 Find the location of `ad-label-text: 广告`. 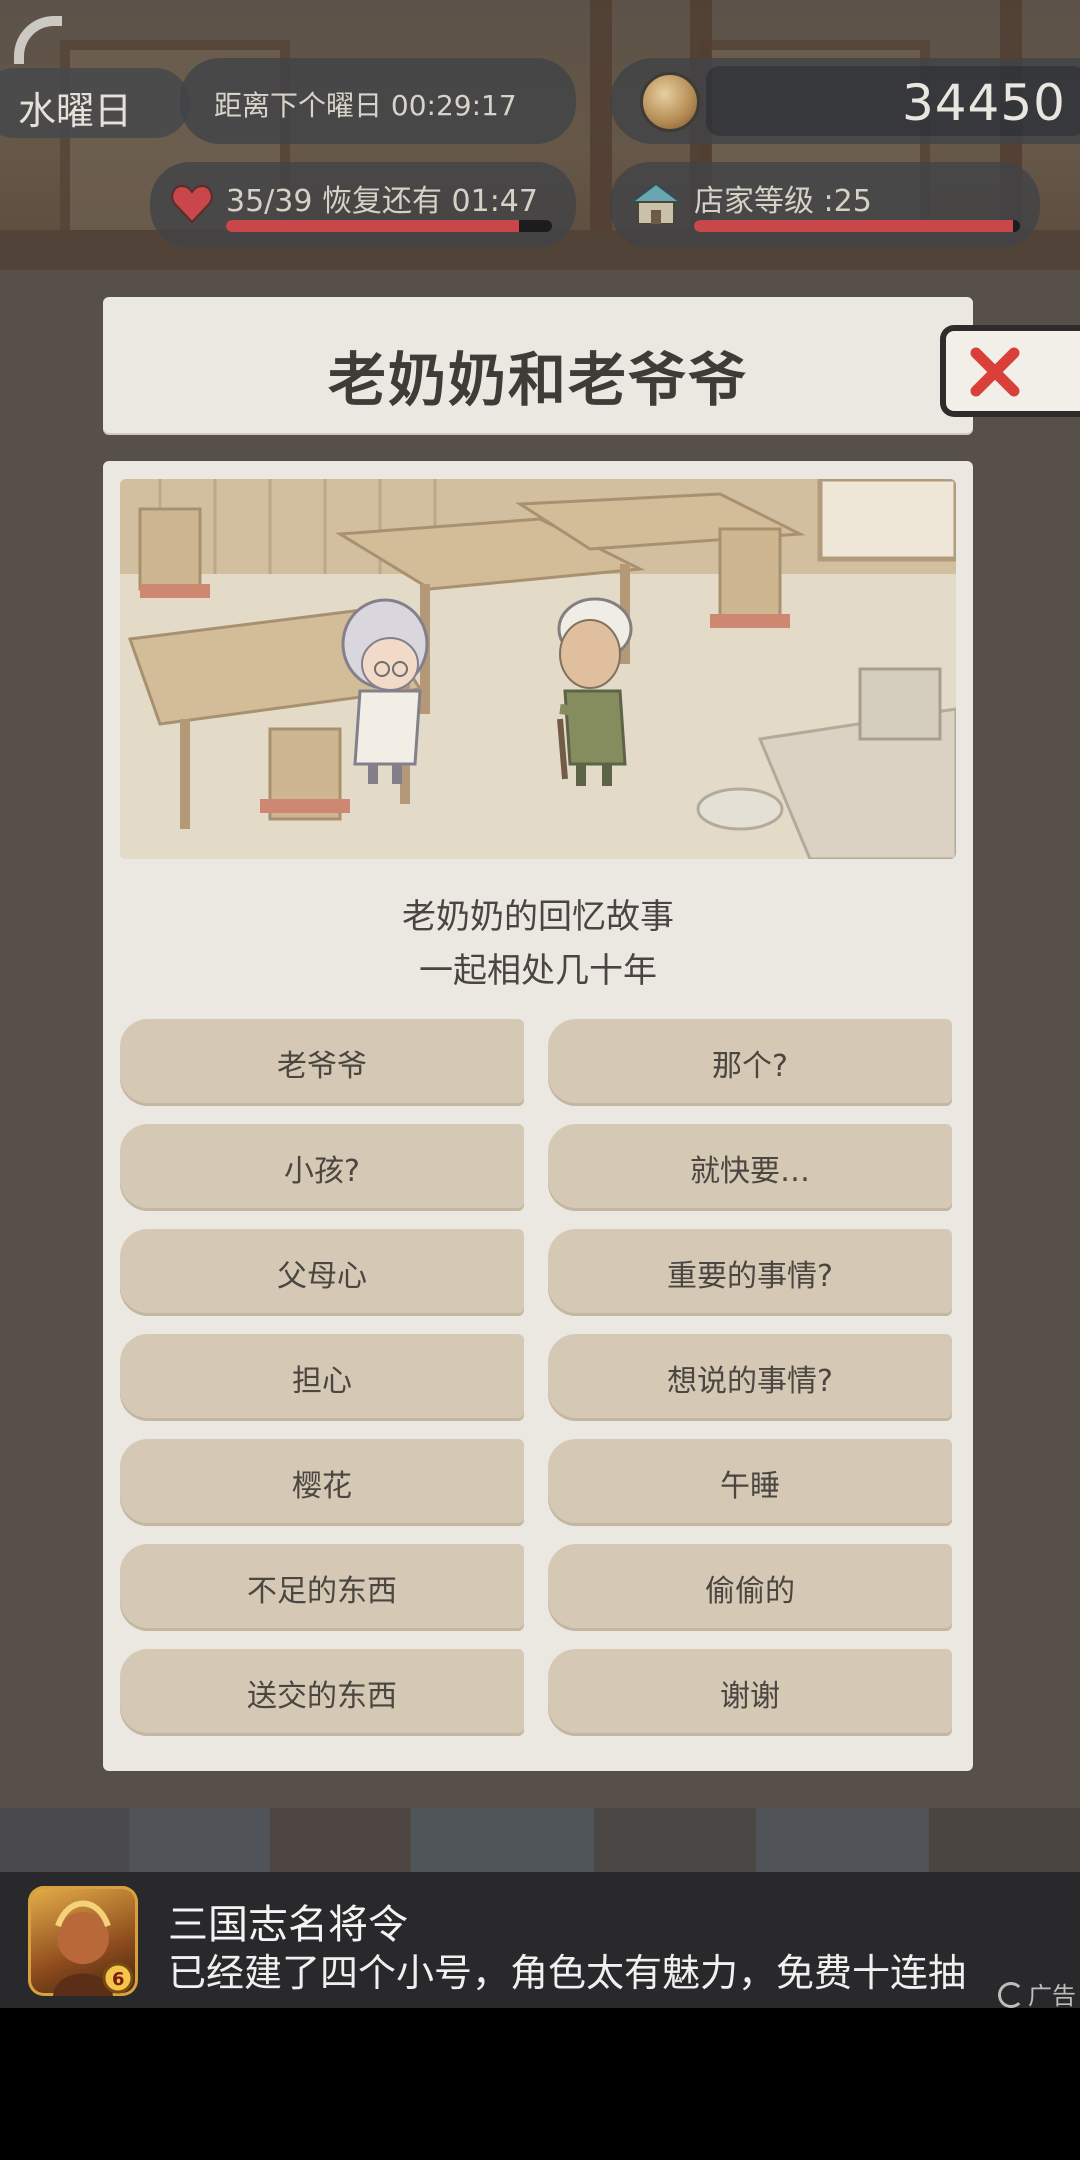

ad-label-text: 广告 is located at coordinates (1052, 1996).